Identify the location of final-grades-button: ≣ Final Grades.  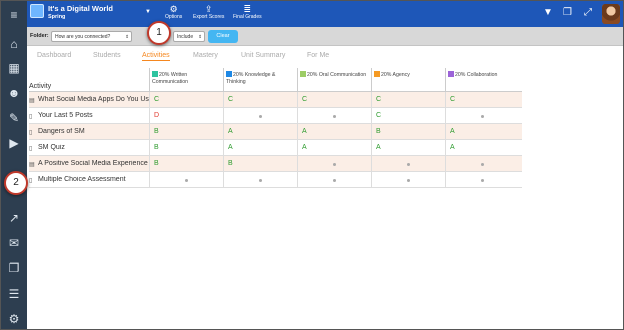
(247, 12).